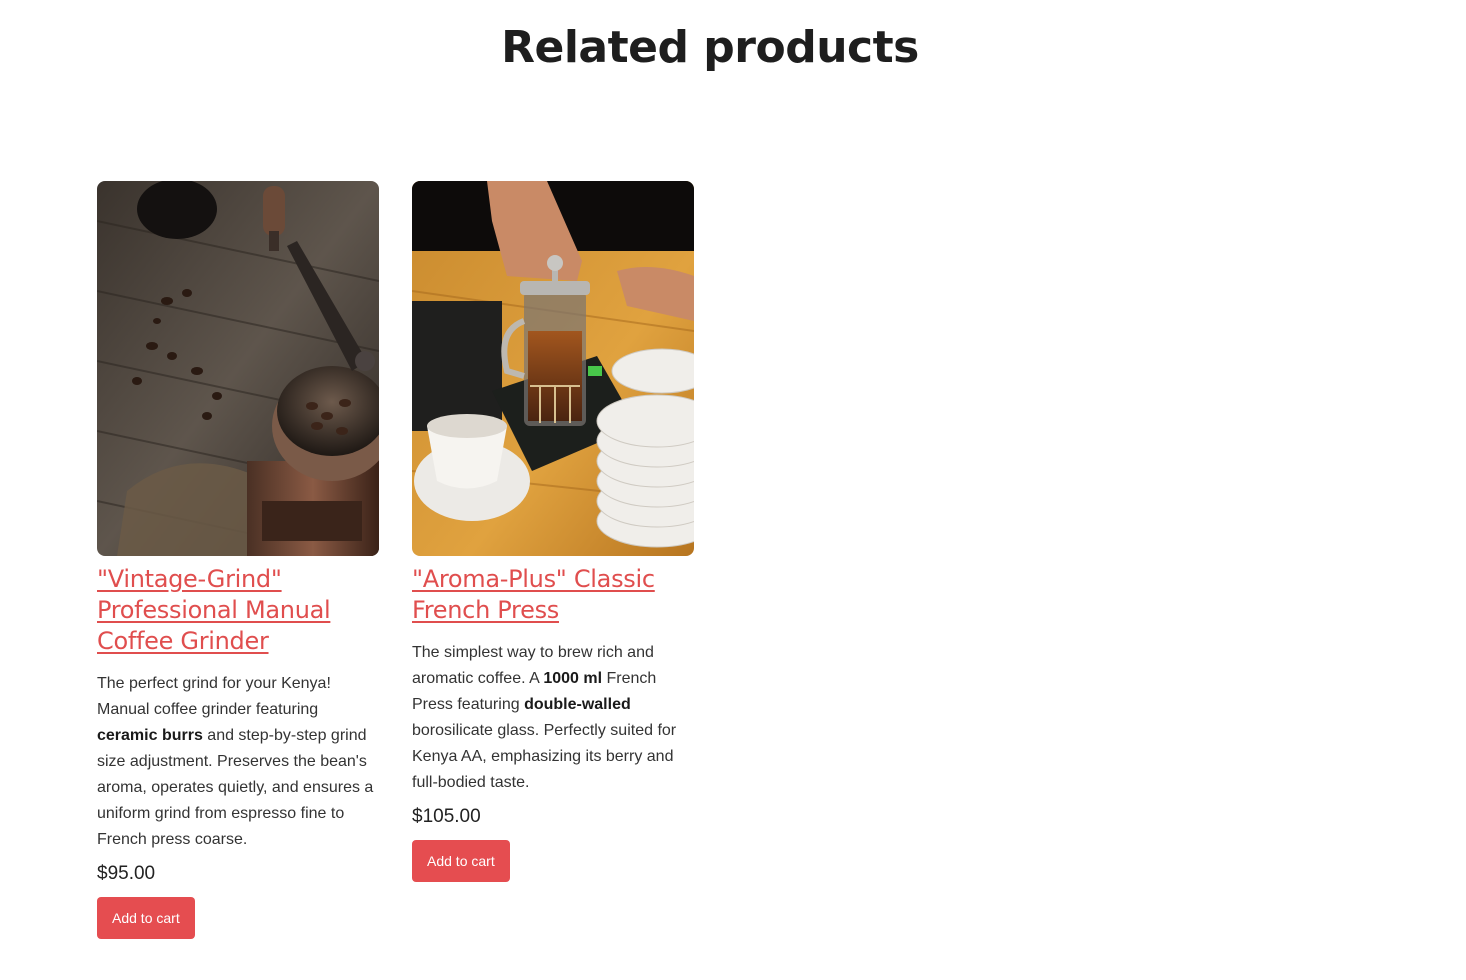 This screenshot has width=1466, height=980. Describe the element at coordinates (150, 735) in the screenshot. I see `desc-highlight: ceramic burrs` at that location.